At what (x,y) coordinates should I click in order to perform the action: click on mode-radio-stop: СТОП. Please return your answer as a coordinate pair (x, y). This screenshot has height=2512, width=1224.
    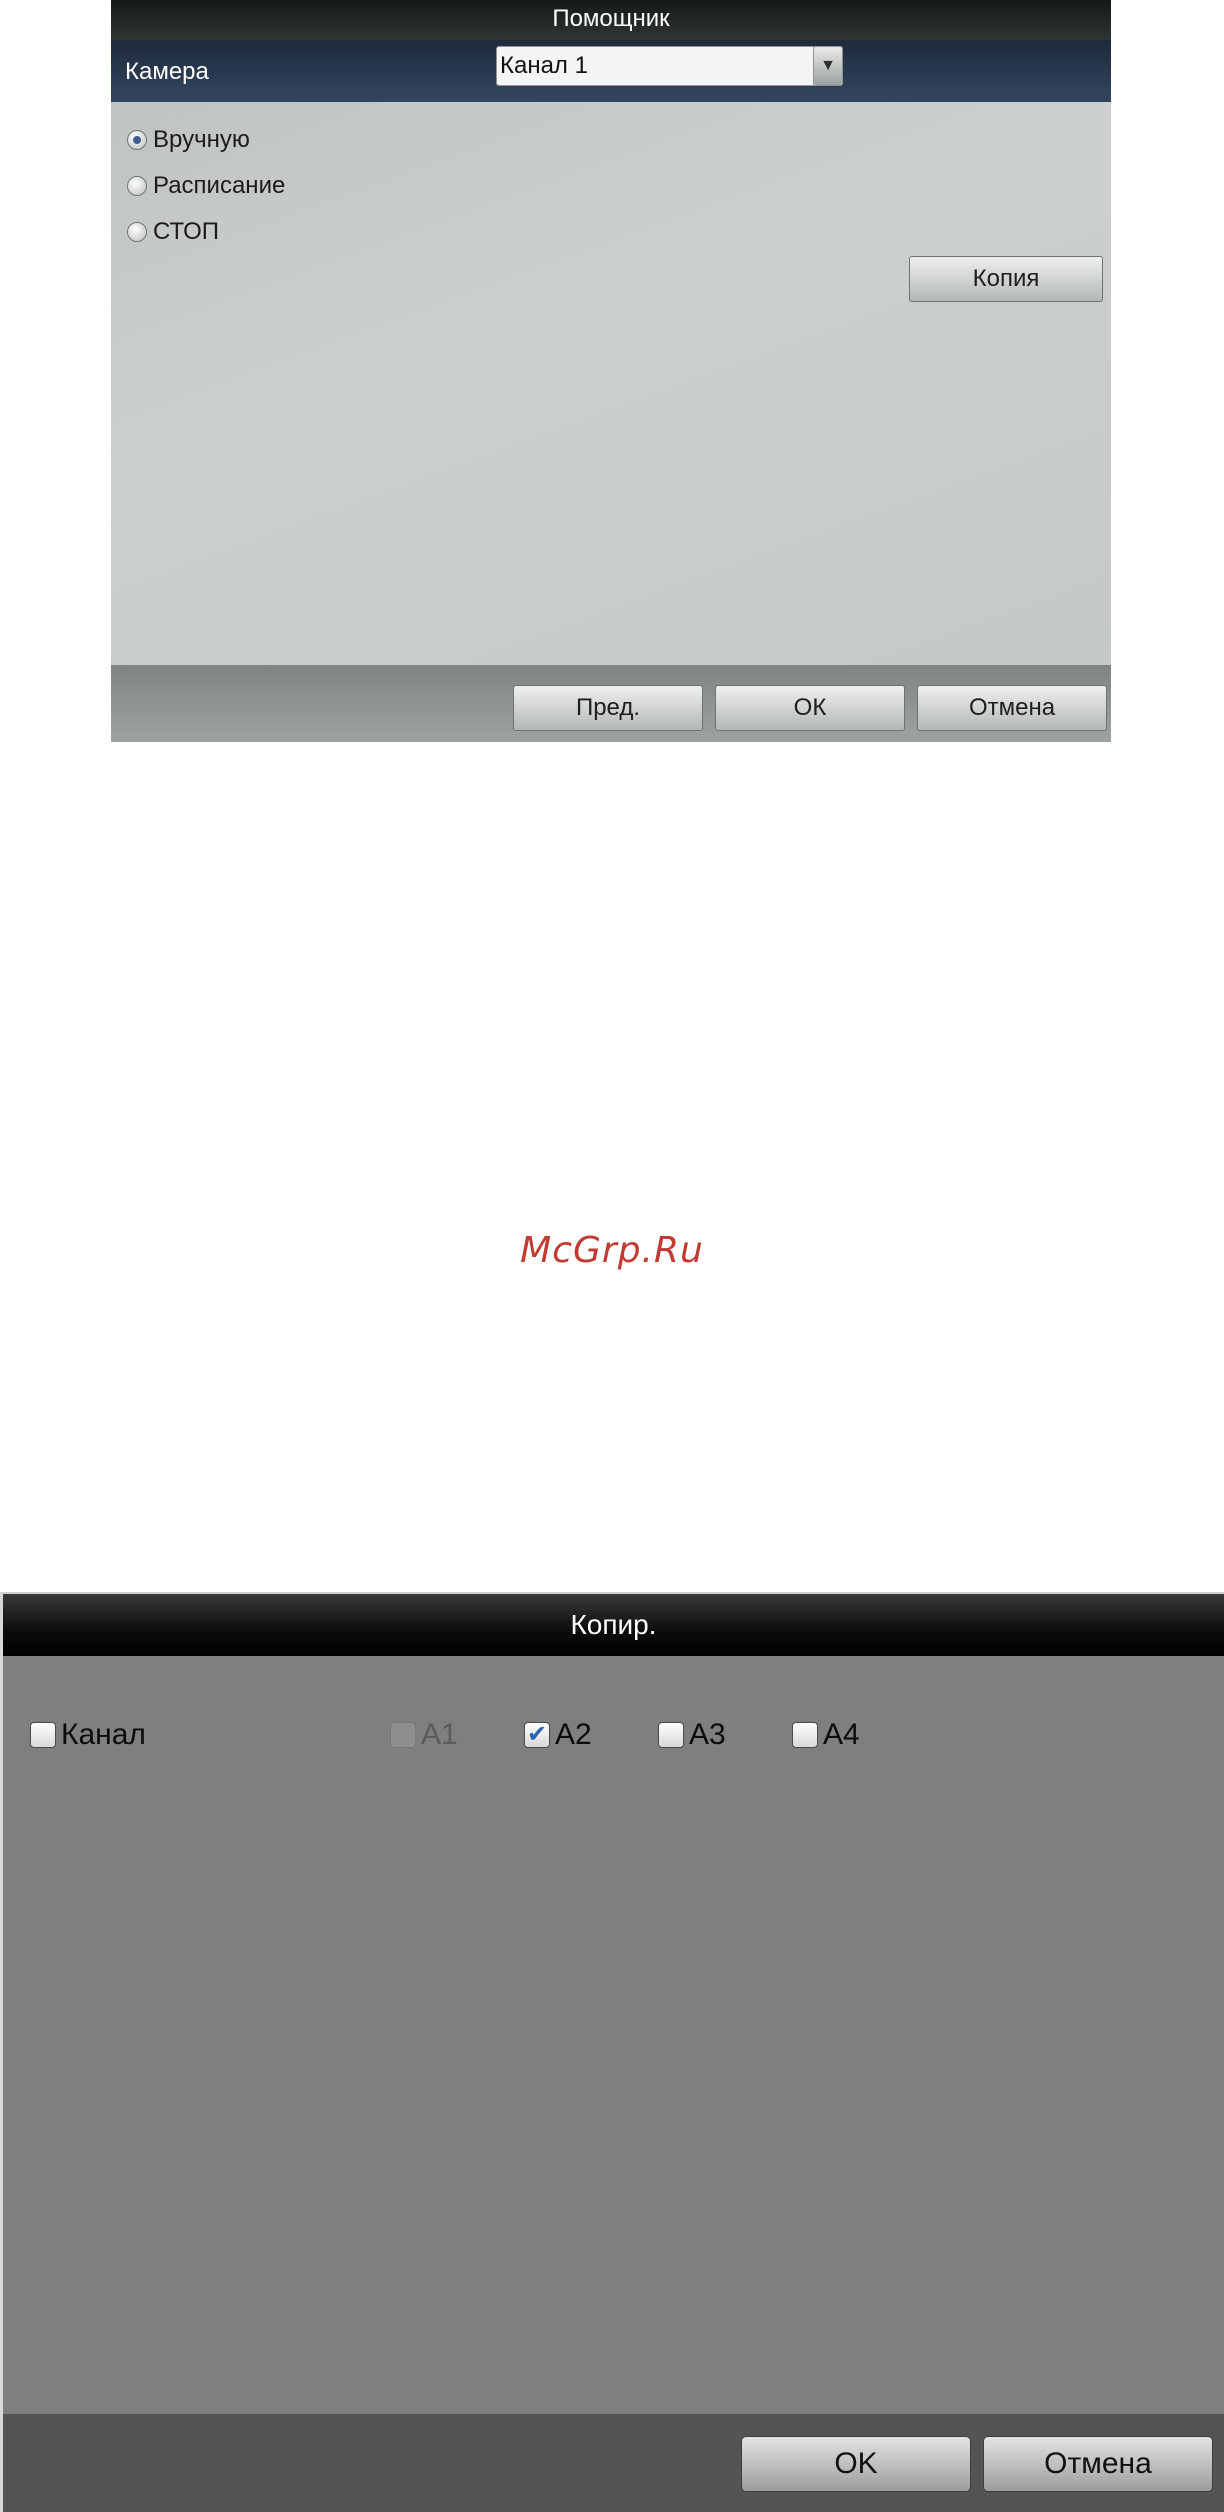
    Looking at the image, I should click on (173, 232).